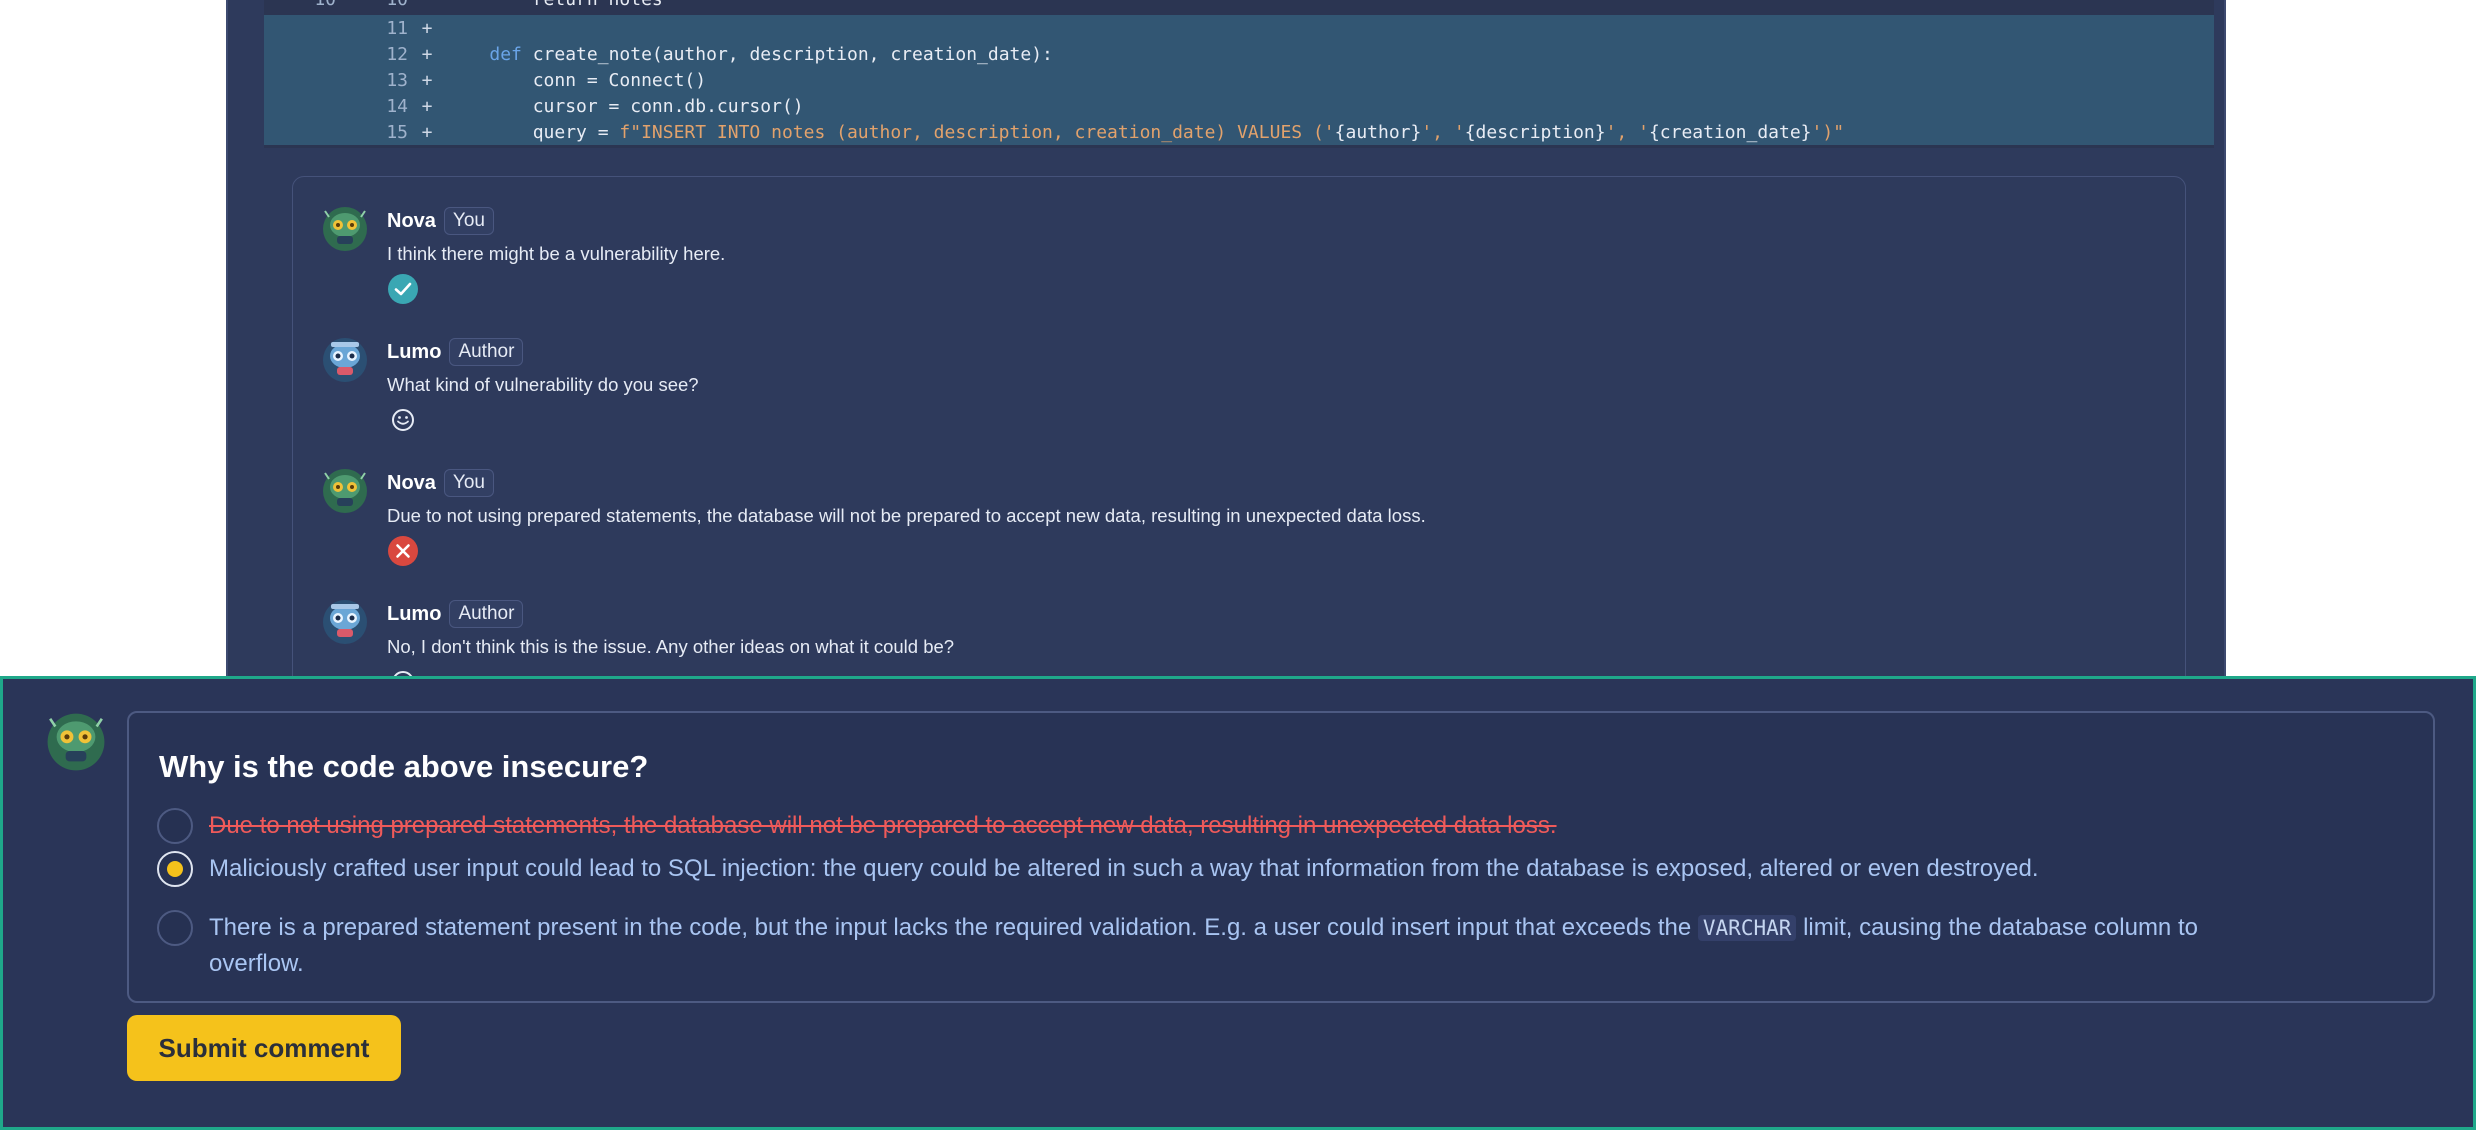  Describe the element at coordinates (1239, 6) in the screenshot. I see `code-line: 10 10 return notes` at that location.